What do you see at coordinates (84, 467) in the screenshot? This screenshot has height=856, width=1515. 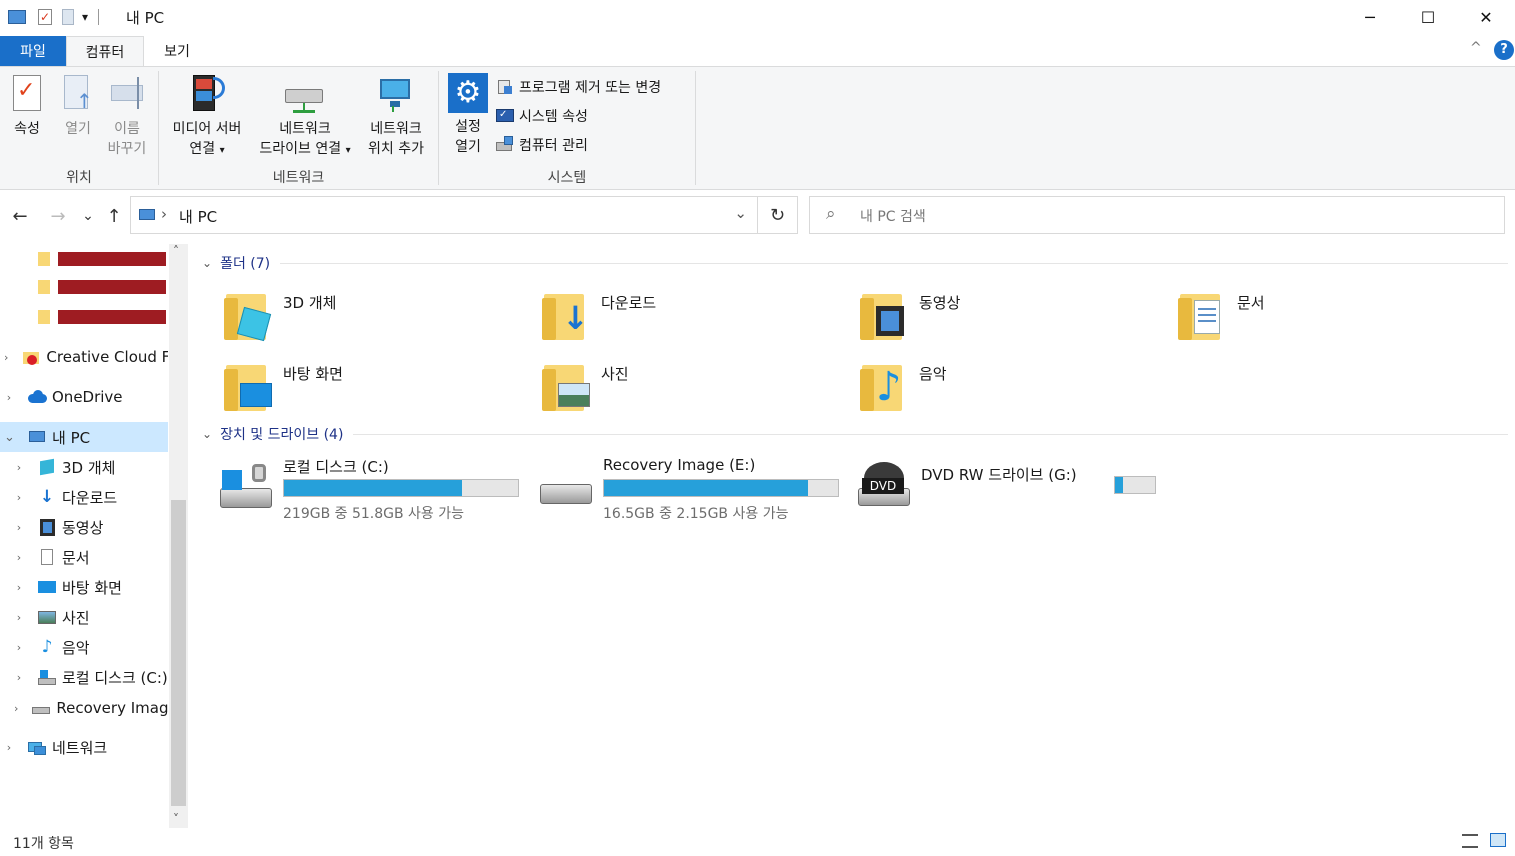 I see `nav-item-3d-objects: › 3D 개체` at bounding box center [84, 467].